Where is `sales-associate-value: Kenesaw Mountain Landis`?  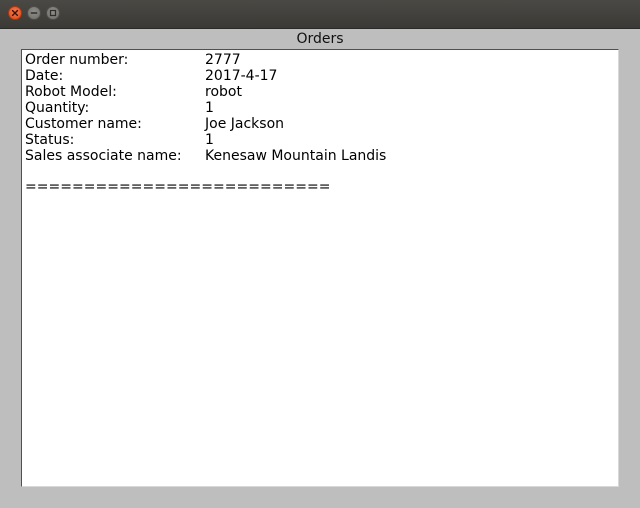
sales-associate-value: Kenesaw Mountain Landis is located at coordinates (296, 156).